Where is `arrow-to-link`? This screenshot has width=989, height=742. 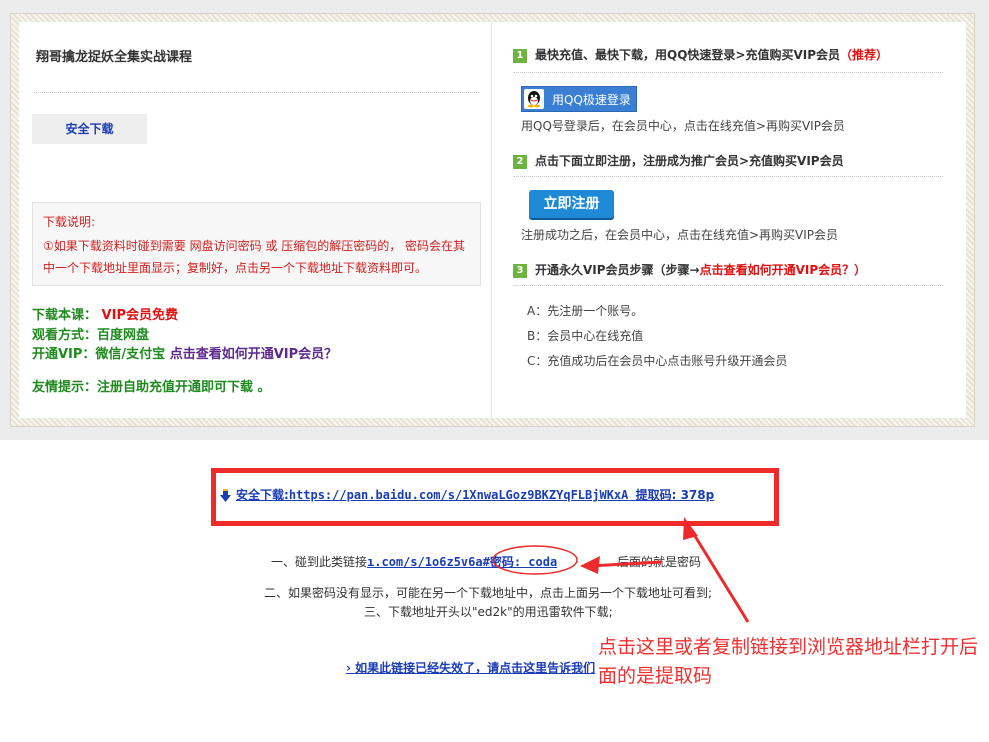
arrow-to-link is located at coordinates (719, 575).